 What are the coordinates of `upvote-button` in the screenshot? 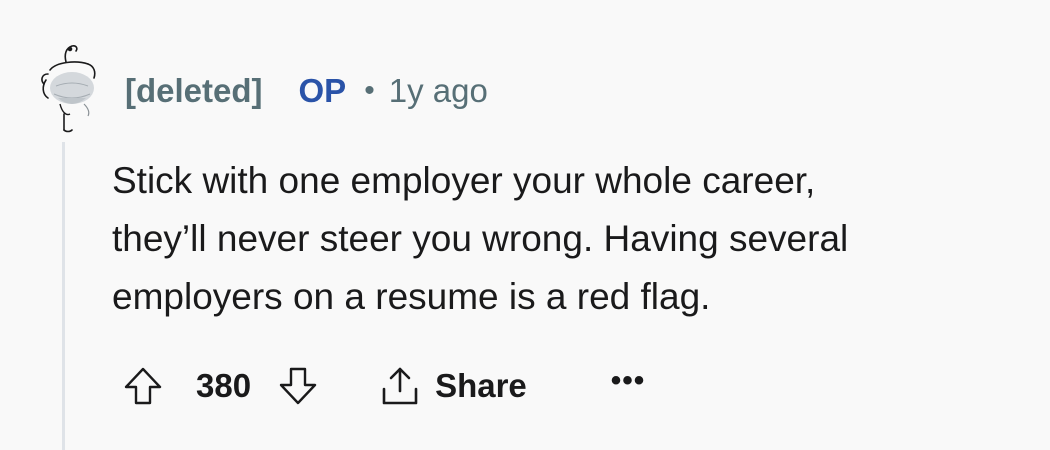 It's located at (143, 386).